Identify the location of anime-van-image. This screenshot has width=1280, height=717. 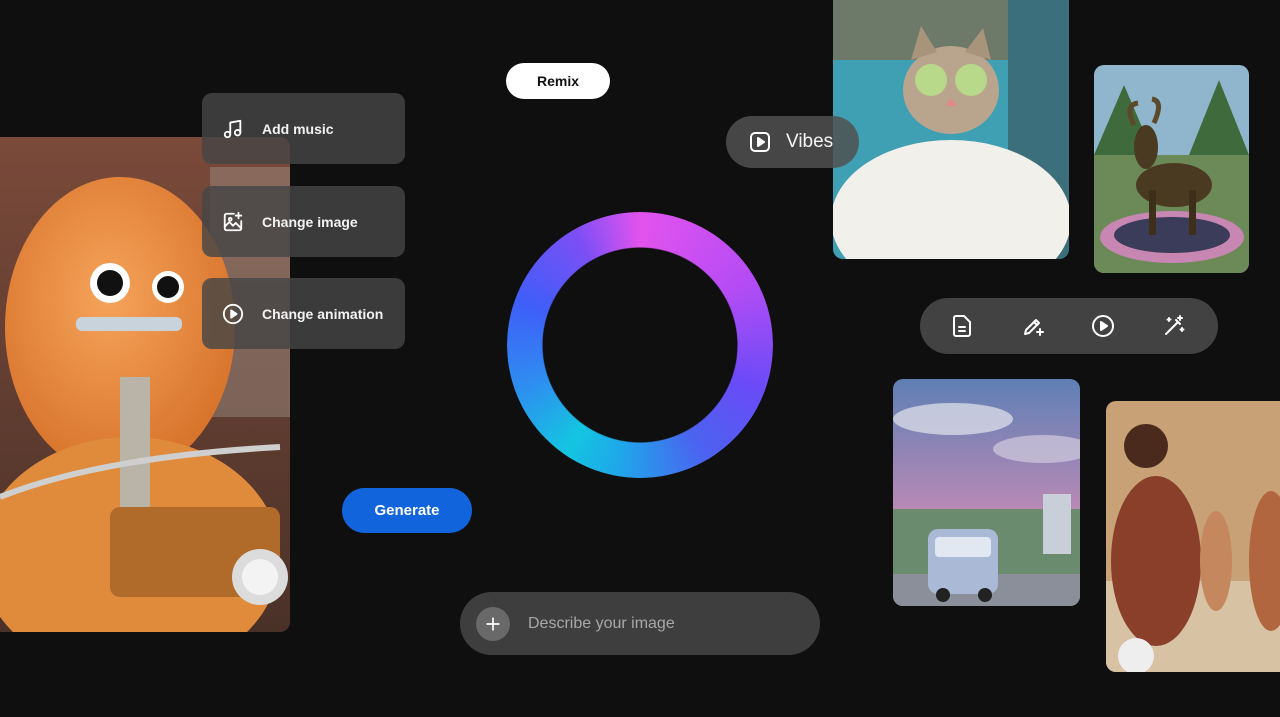
(986, 492).